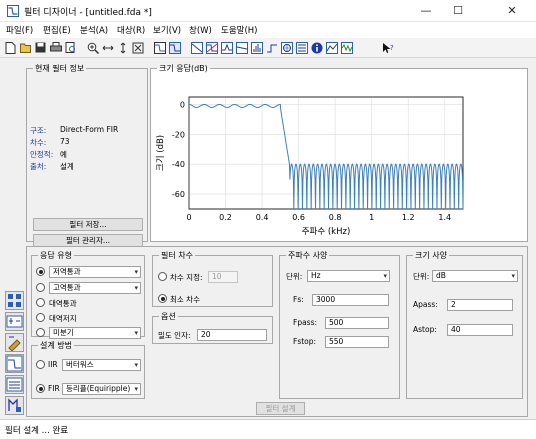 The image size is (536, 439). What do you see at coordinates (226, 47) in the screenshot?
I see `group-delay-icon` at bounding box center [226, 47].